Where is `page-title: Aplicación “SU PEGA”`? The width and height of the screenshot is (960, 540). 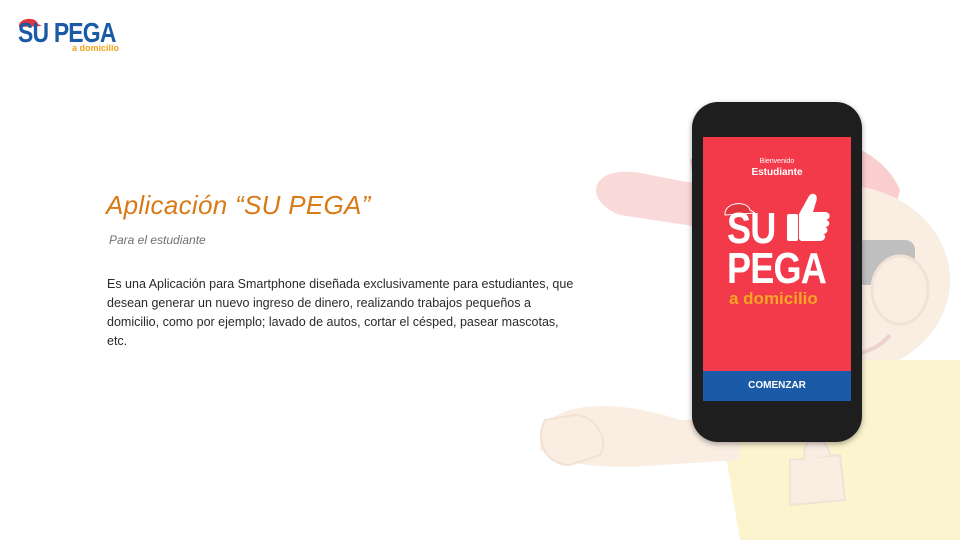 page-title: Aplicación “SU PEGA” is located at coordinates (238, 205).